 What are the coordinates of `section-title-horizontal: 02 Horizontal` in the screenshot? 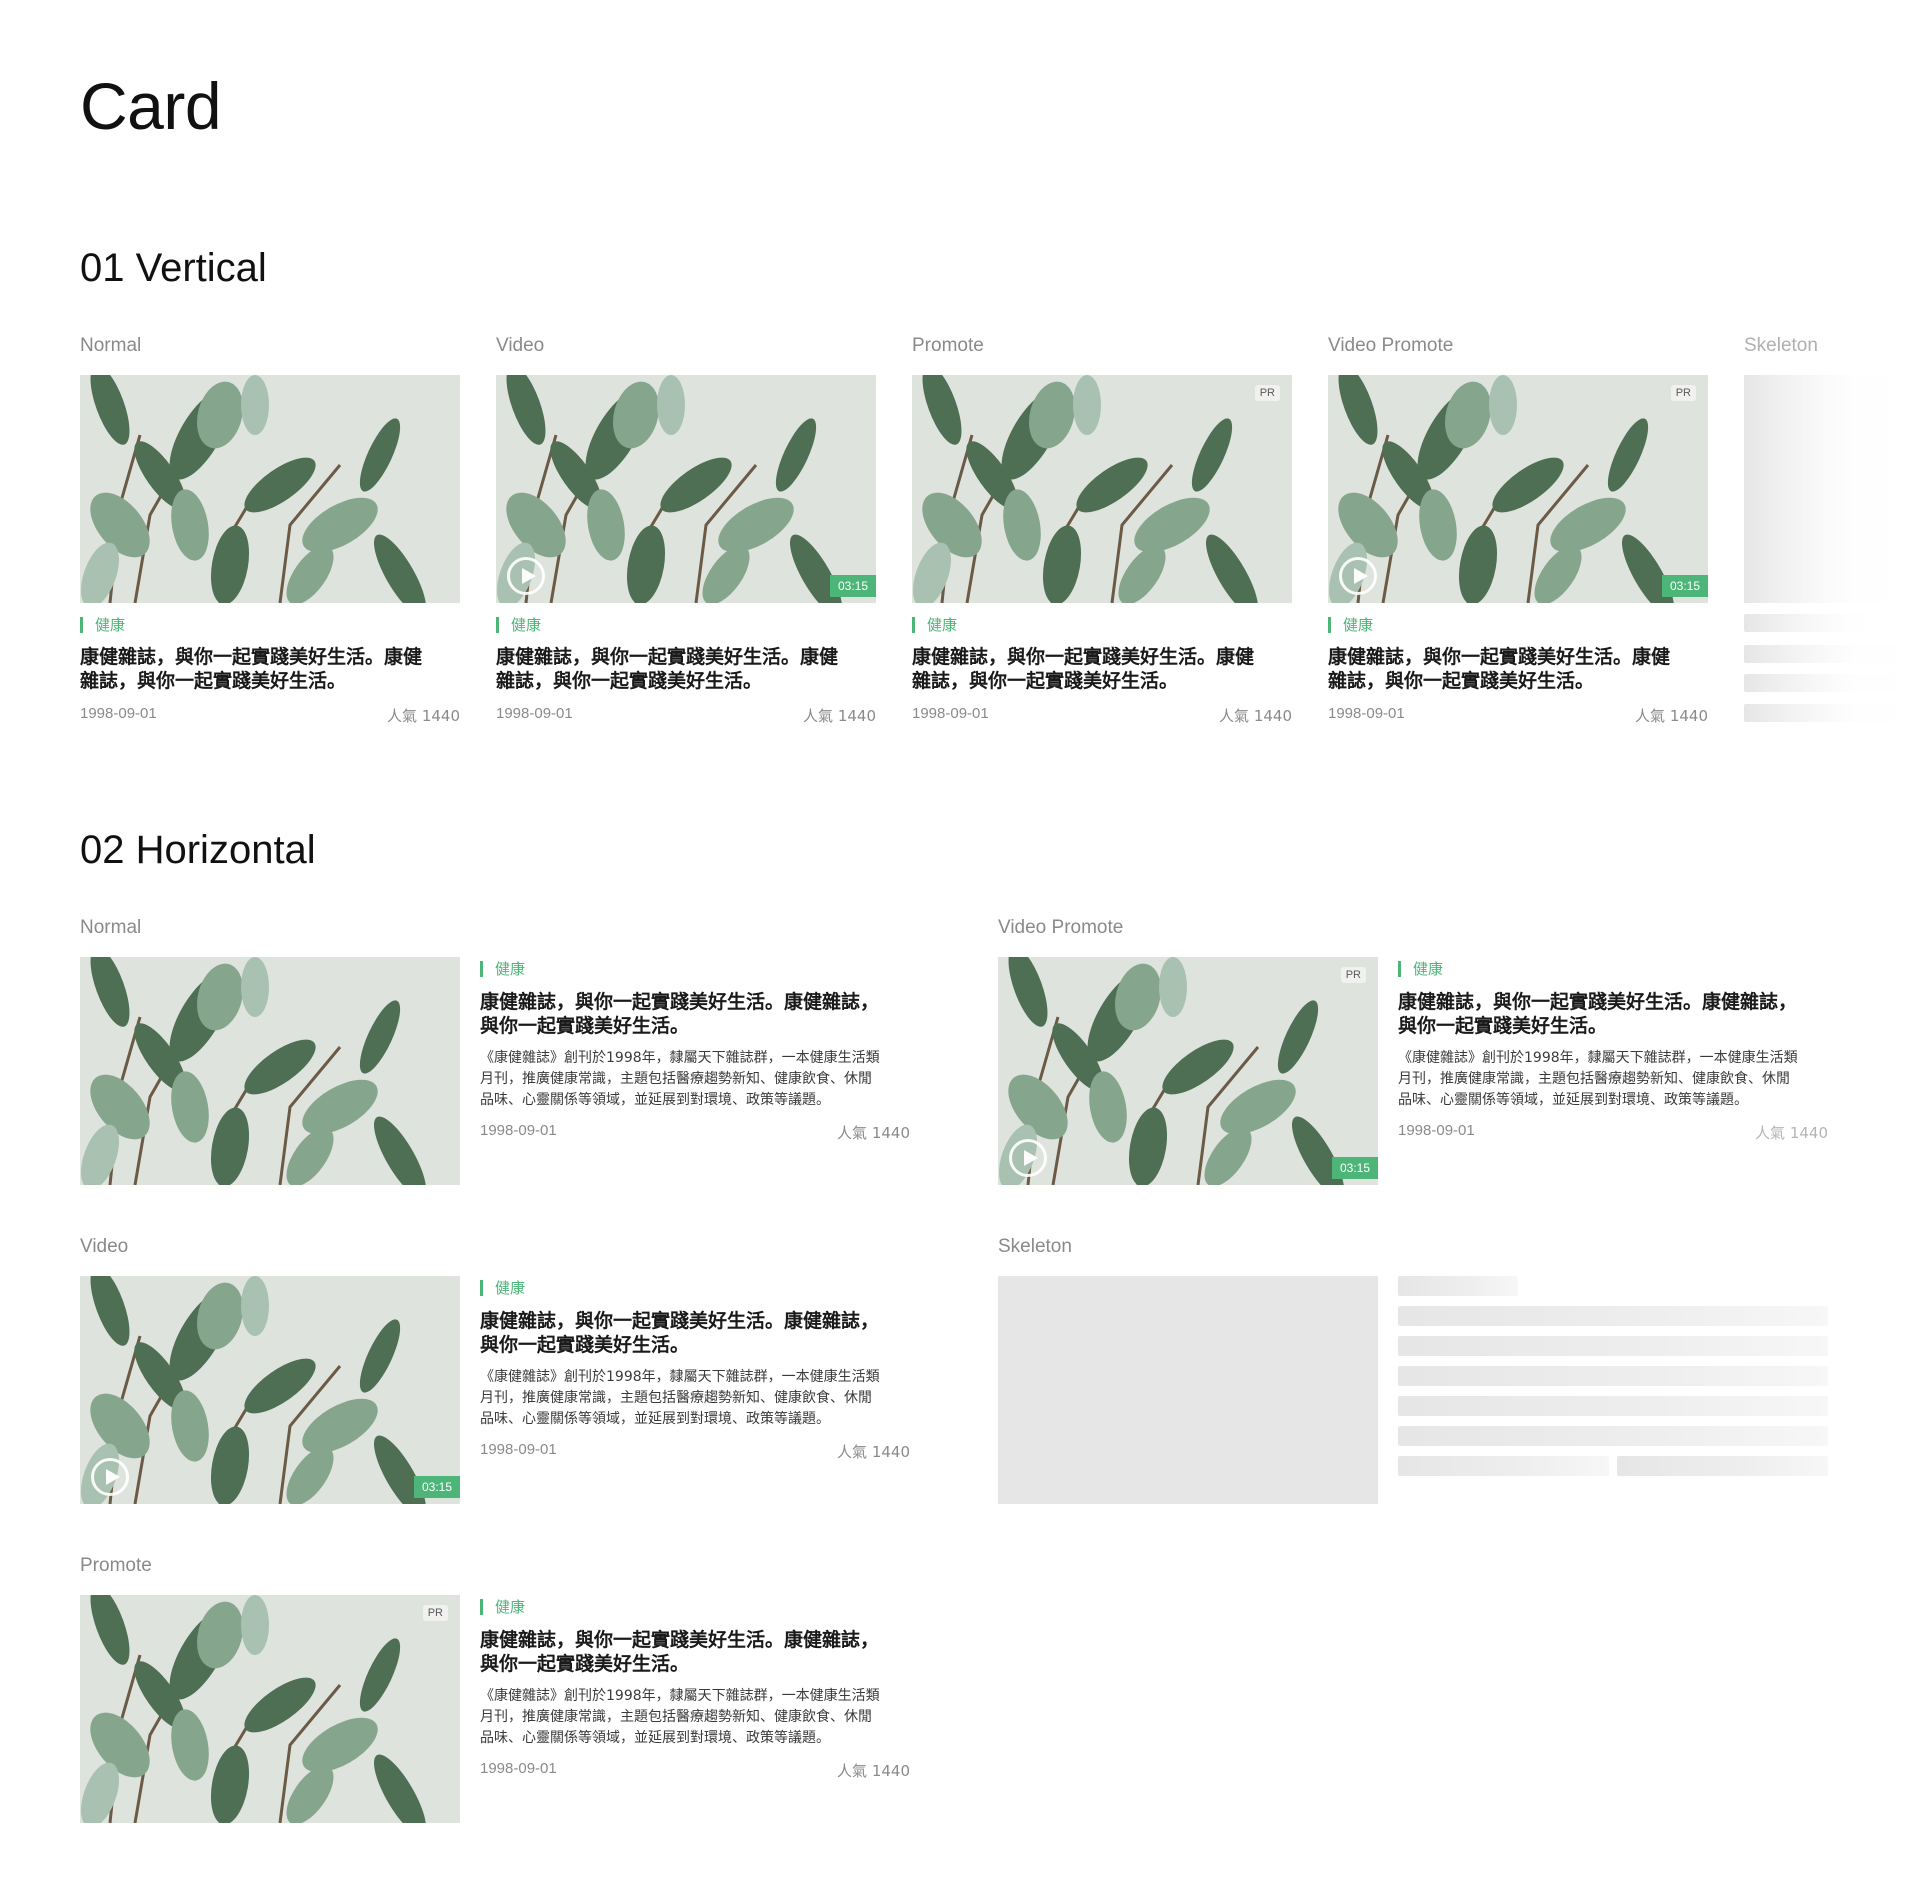 It's located at (198, 850).